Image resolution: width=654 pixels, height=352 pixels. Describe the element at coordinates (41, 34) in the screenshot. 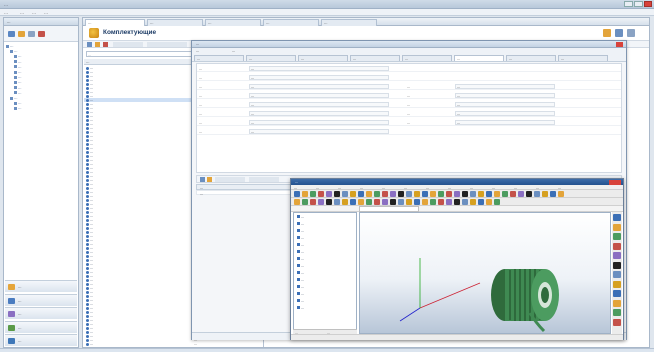

I see `delete-icon` at that location.